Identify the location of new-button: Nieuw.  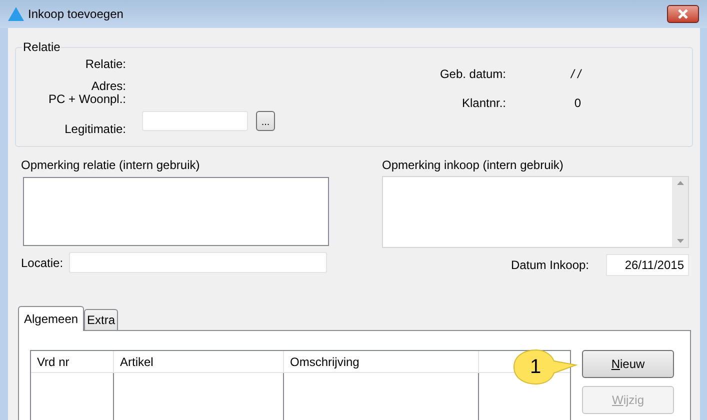
(628, 364).